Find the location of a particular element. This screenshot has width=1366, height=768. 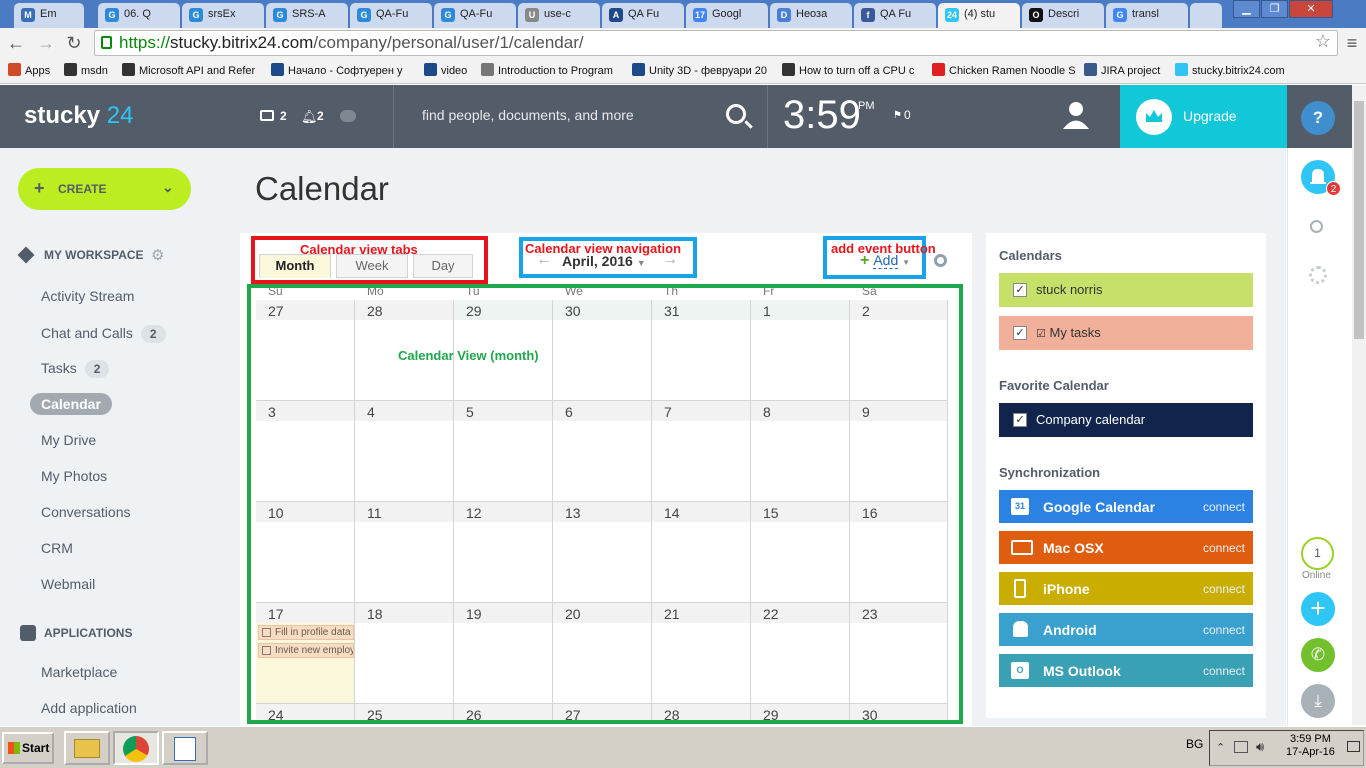

calendar-item-stuck-norris: ✓ stuck norris is located at coordinates (1126, 290).